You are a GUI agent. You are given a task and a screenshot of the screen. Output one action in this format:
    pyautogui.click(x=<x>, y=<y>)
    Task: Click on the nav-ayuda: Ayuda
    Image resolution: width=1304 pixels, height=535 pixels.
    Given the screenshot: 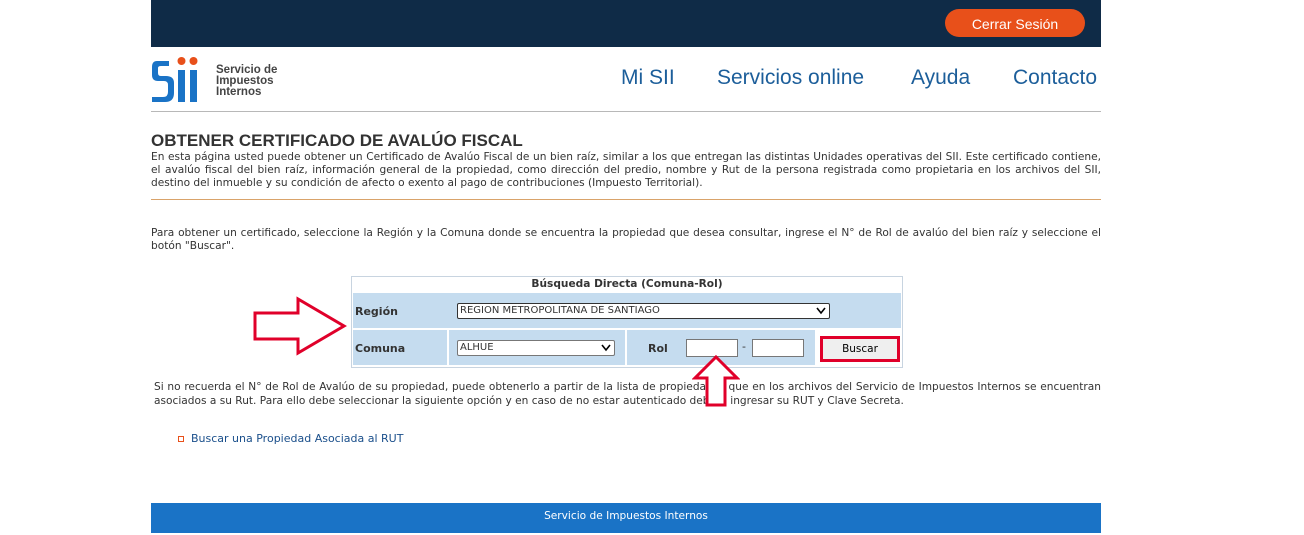 What is the action you would take?
    pyautogui.click(x=940, y=78)
    